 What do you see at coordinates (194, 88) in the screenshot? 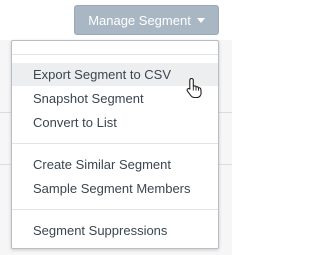
I see `hand-pointer-icon` at bounding box center [194, 88].